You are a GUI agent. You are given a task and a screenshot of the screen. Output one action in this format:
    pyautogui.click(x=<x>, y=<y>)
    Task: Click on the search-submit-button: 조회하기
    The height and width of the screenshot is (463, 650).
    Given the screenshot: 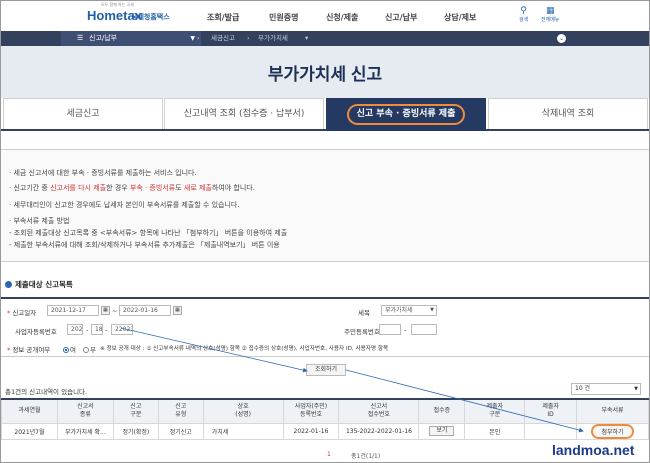 What is the action you would take?
    pyautogui.click(x=326, y=370)
    